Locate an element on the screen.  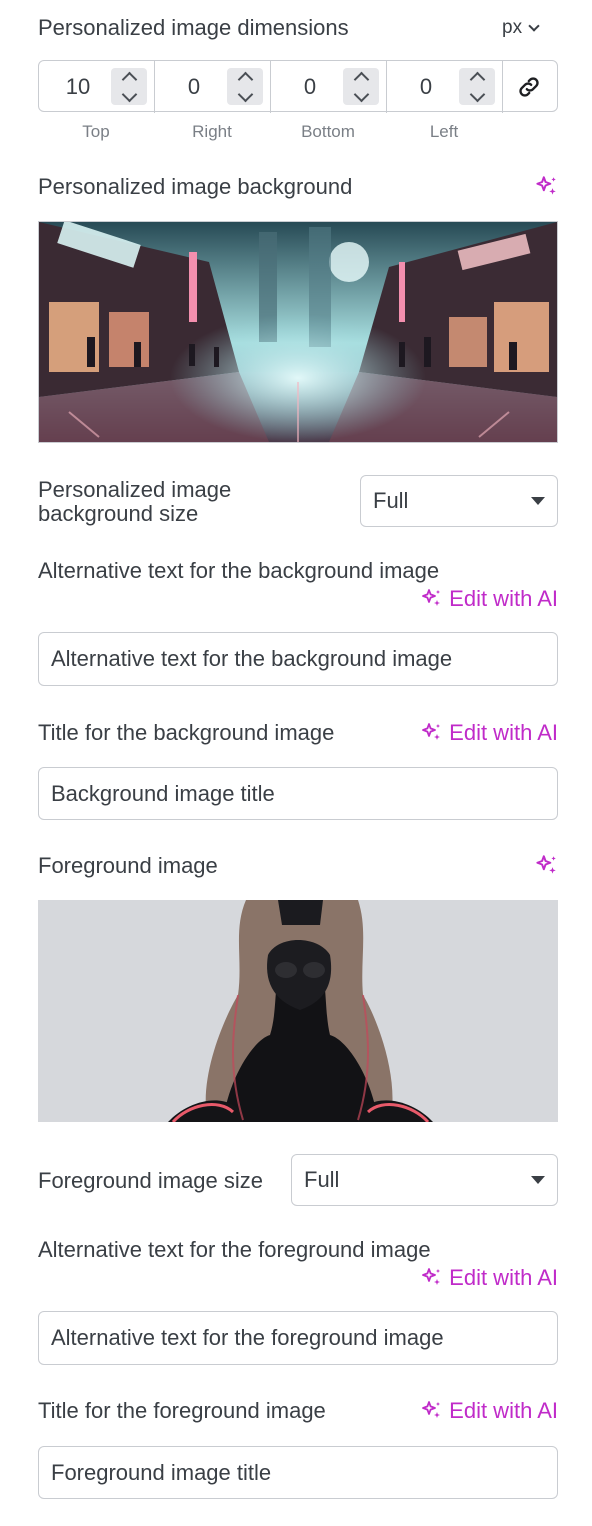
foreground-title-input: Foreground image title is located at coordinates (298, 1472).